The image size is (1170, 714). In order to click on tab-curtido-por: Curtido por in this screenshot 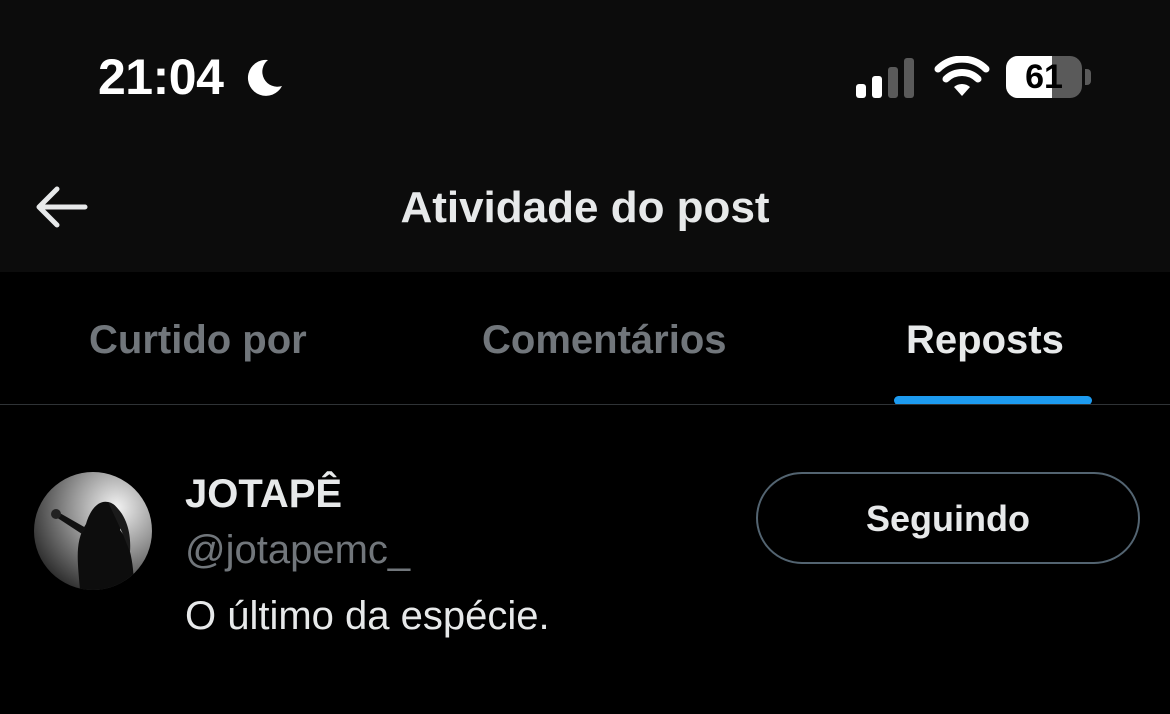, I will do `click(198, 340)`.